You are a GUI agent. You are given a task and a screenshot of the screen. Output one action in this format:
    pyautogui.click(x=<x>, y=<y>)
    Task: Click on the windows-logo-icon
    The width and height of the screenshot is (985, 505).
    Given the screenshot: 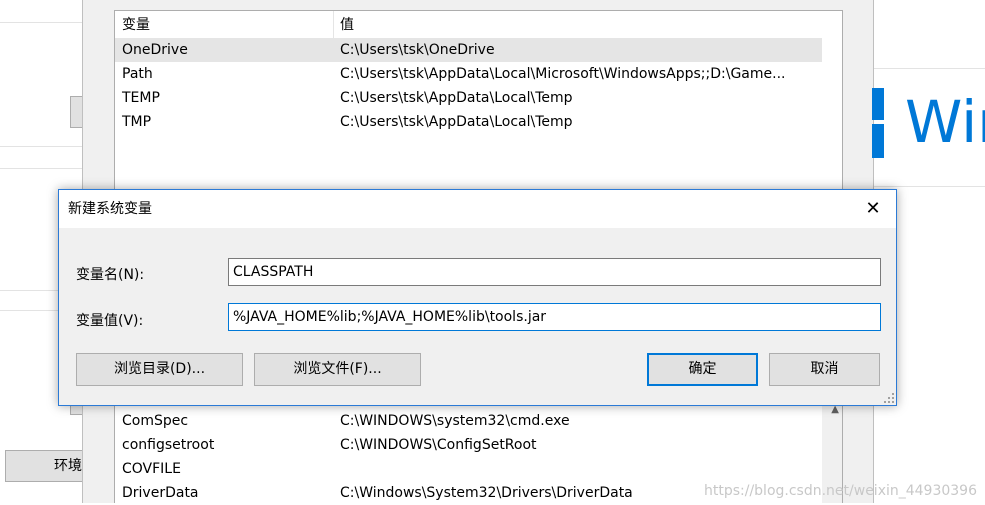 What is the action you would take?
    pyautogui.click(x=878, y=123)
    